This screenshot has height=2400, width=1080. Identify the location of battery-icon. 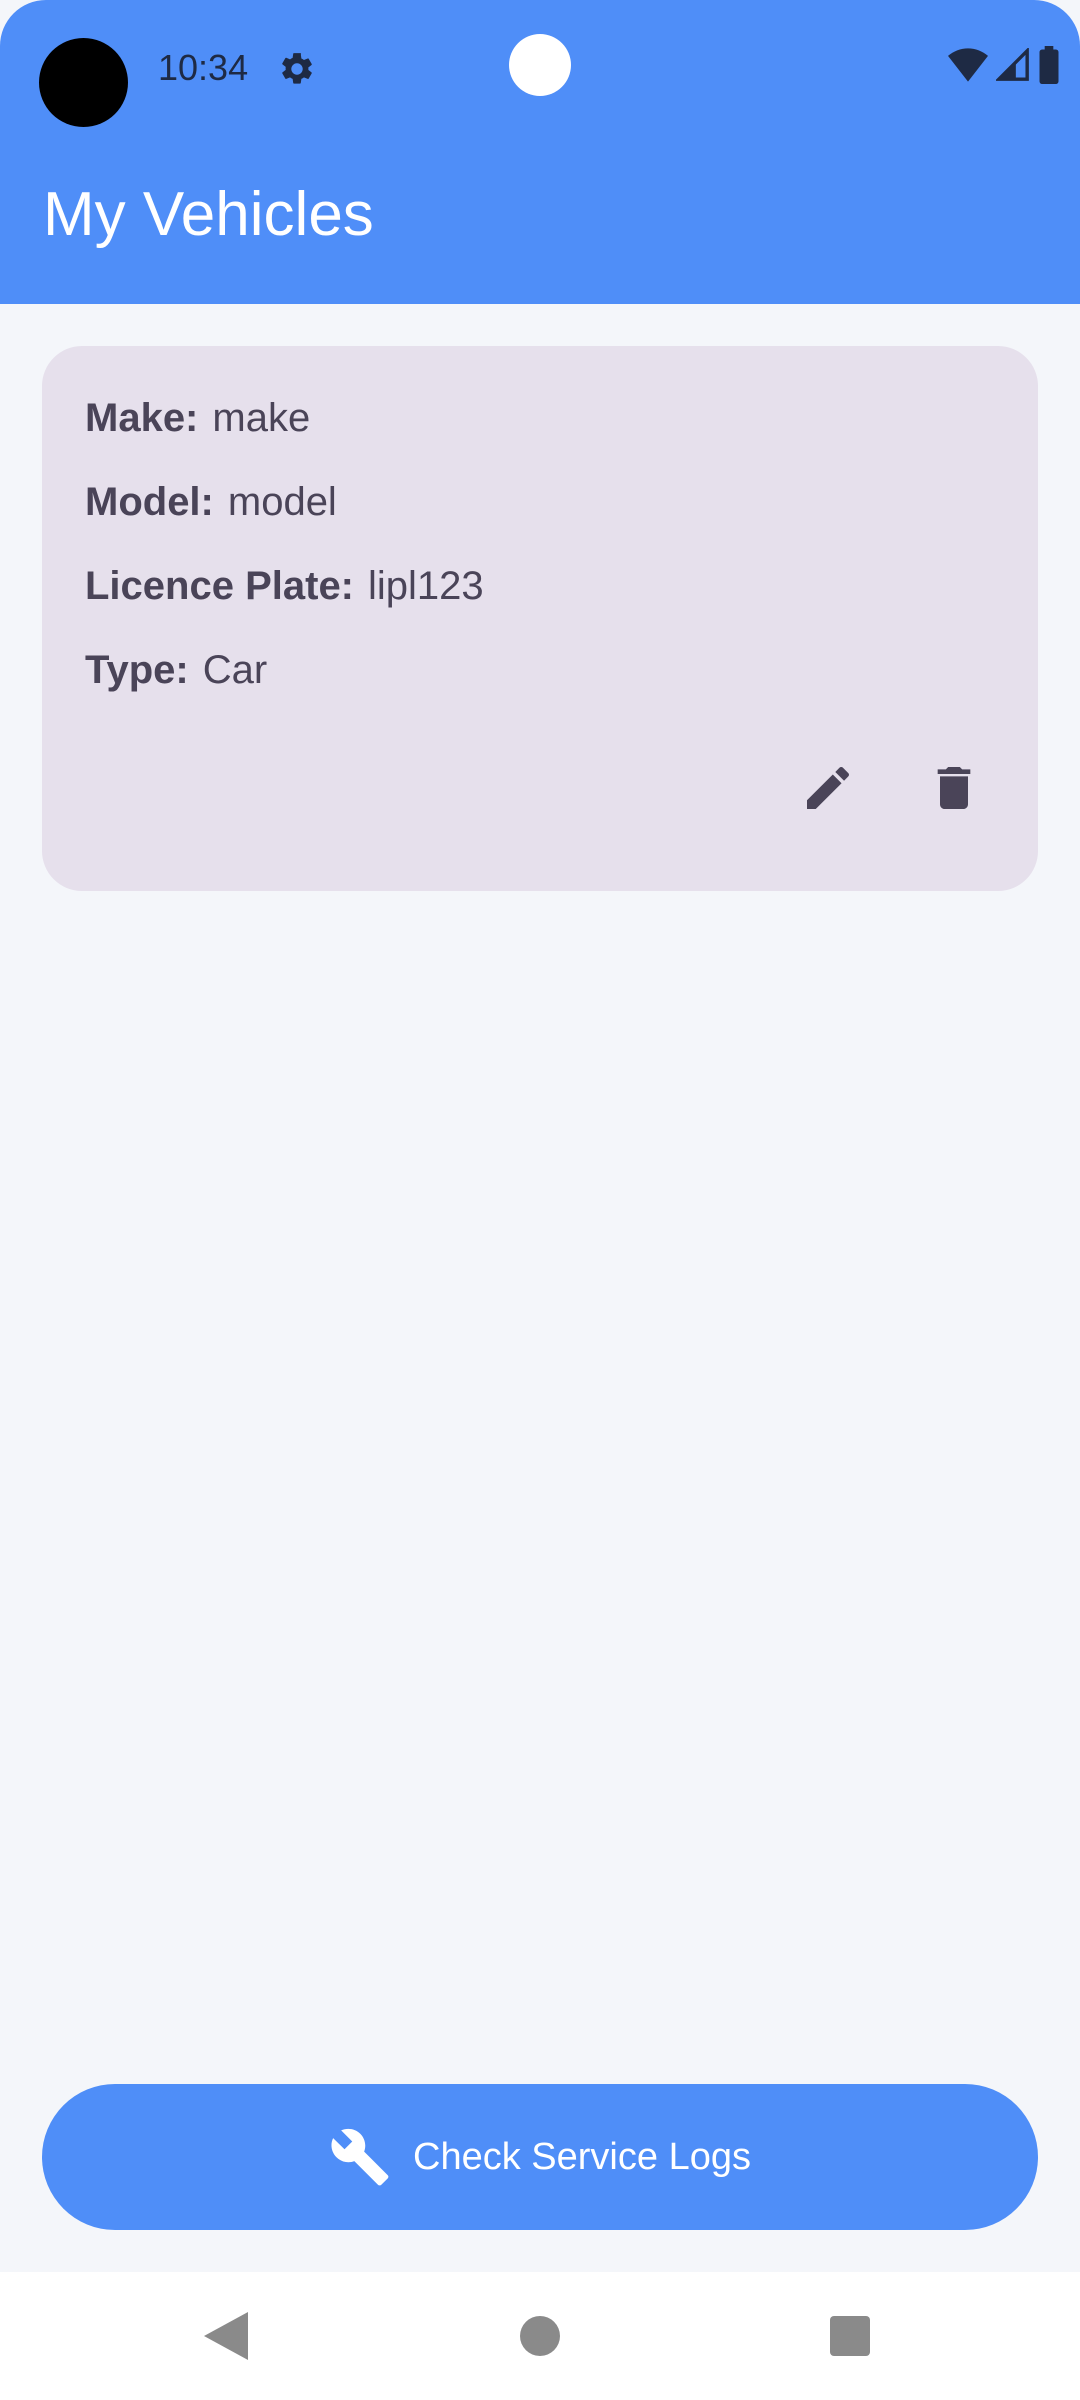
(1049, 65).